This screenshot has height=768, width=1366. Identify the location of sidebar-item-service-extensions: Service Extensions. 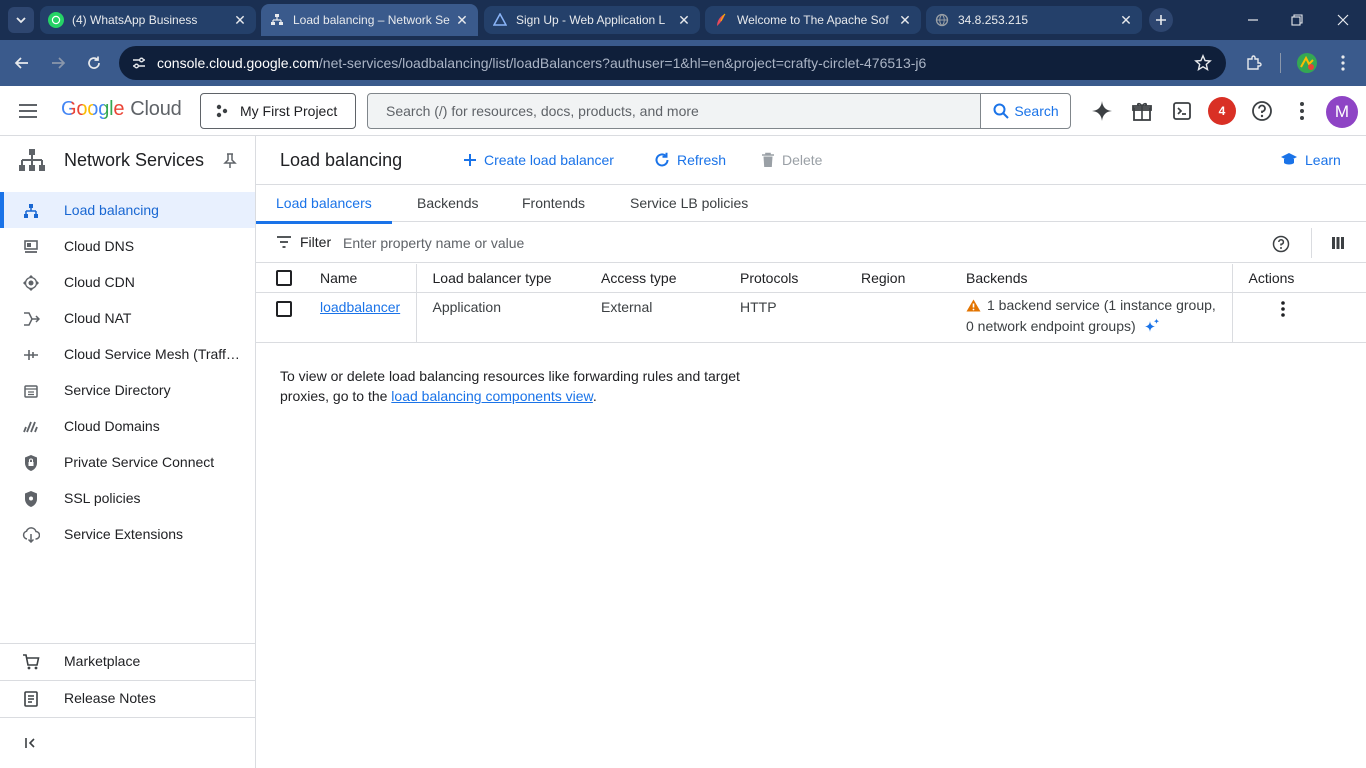
(127, 534).